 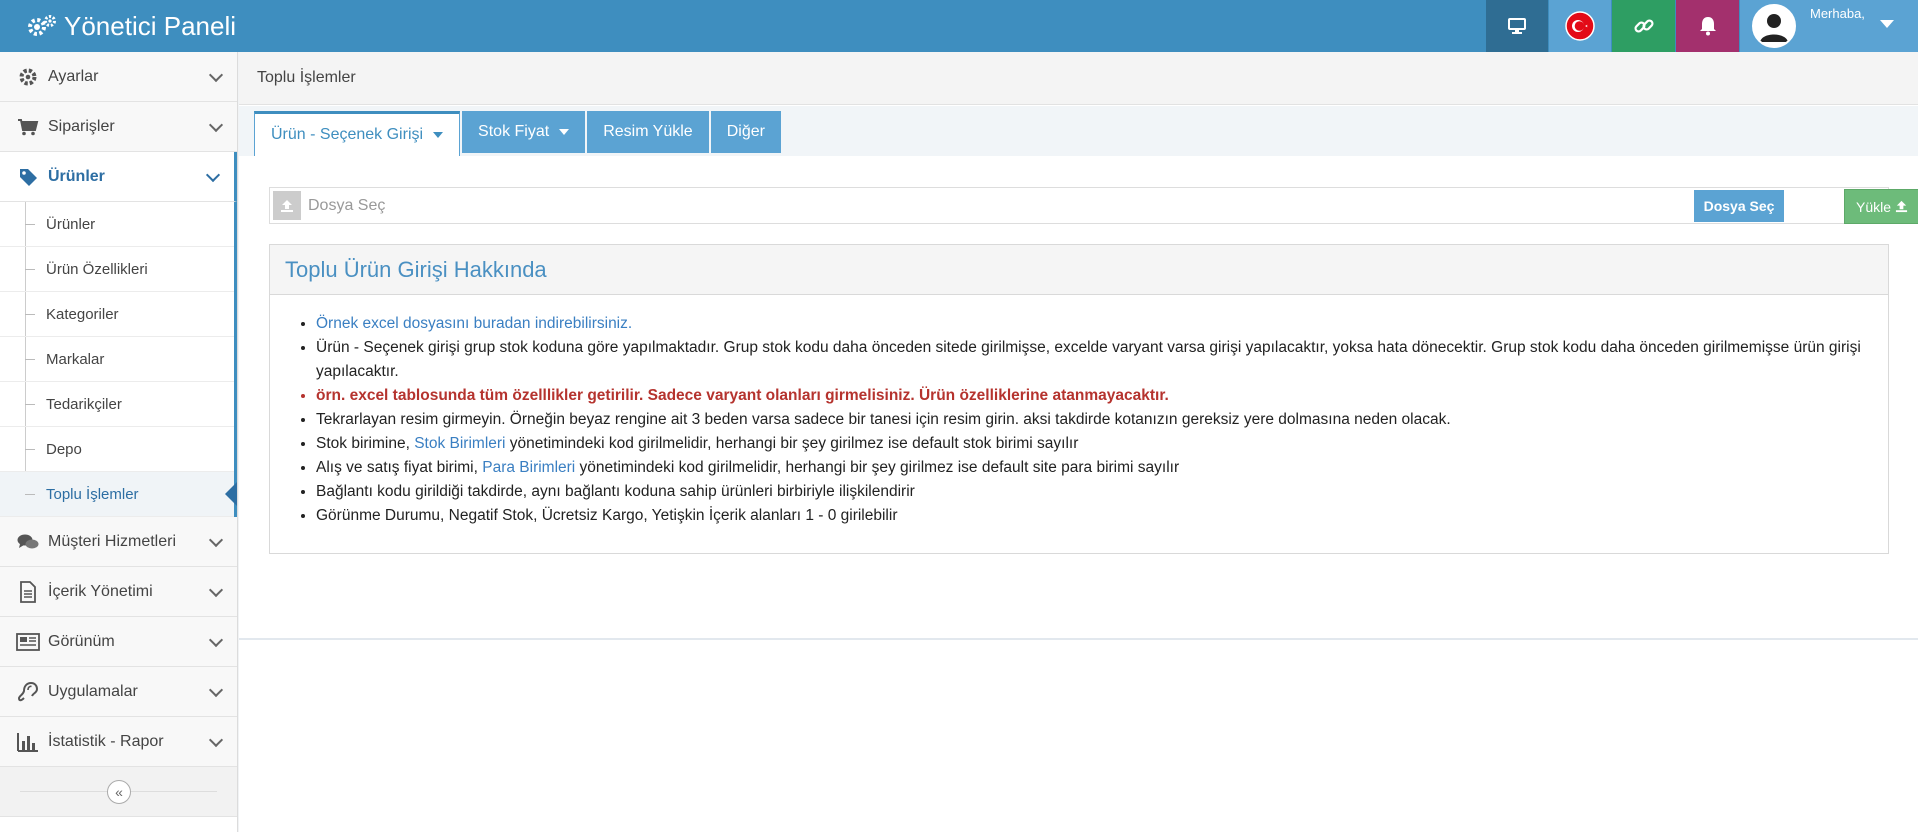 I want to click on submenu-item-product-attributes: Ürün Özellikleri, so click(x=117, y=269).